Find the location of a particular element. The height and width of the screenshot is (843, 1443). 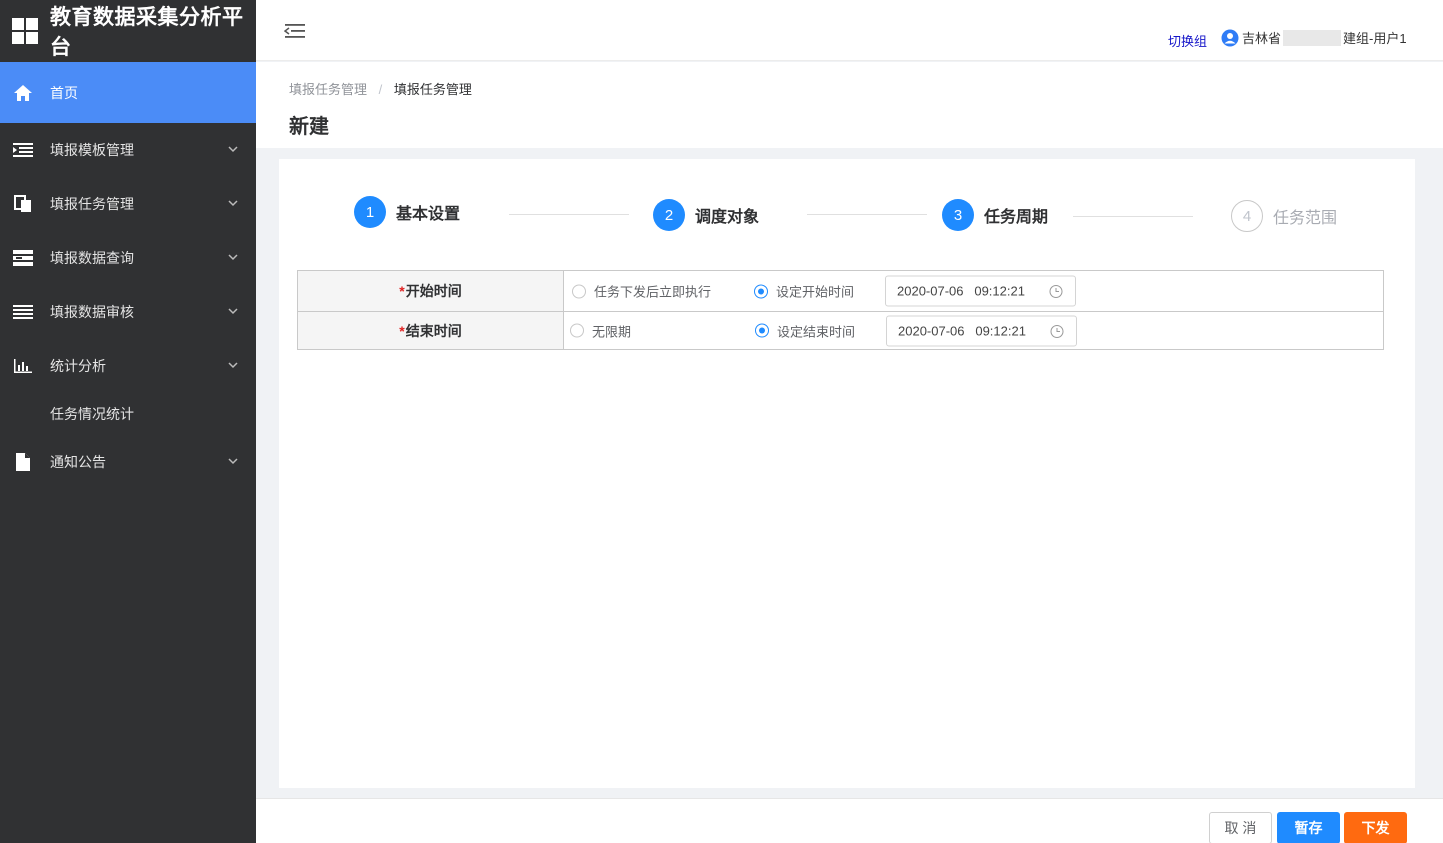

sidebar-item-notice: 通知公告 is located at coordinates (128, 462).